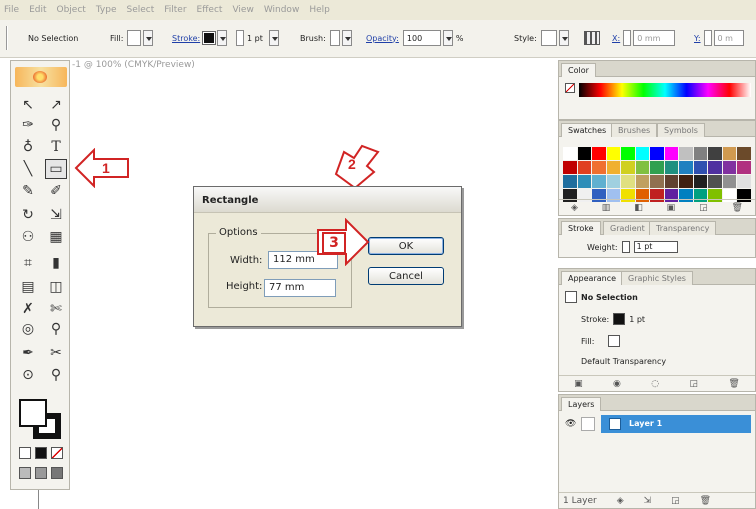 This screenshot has height=509, width=756. I want to click on clear-appearance-icon: ◲, so click(693, 384).